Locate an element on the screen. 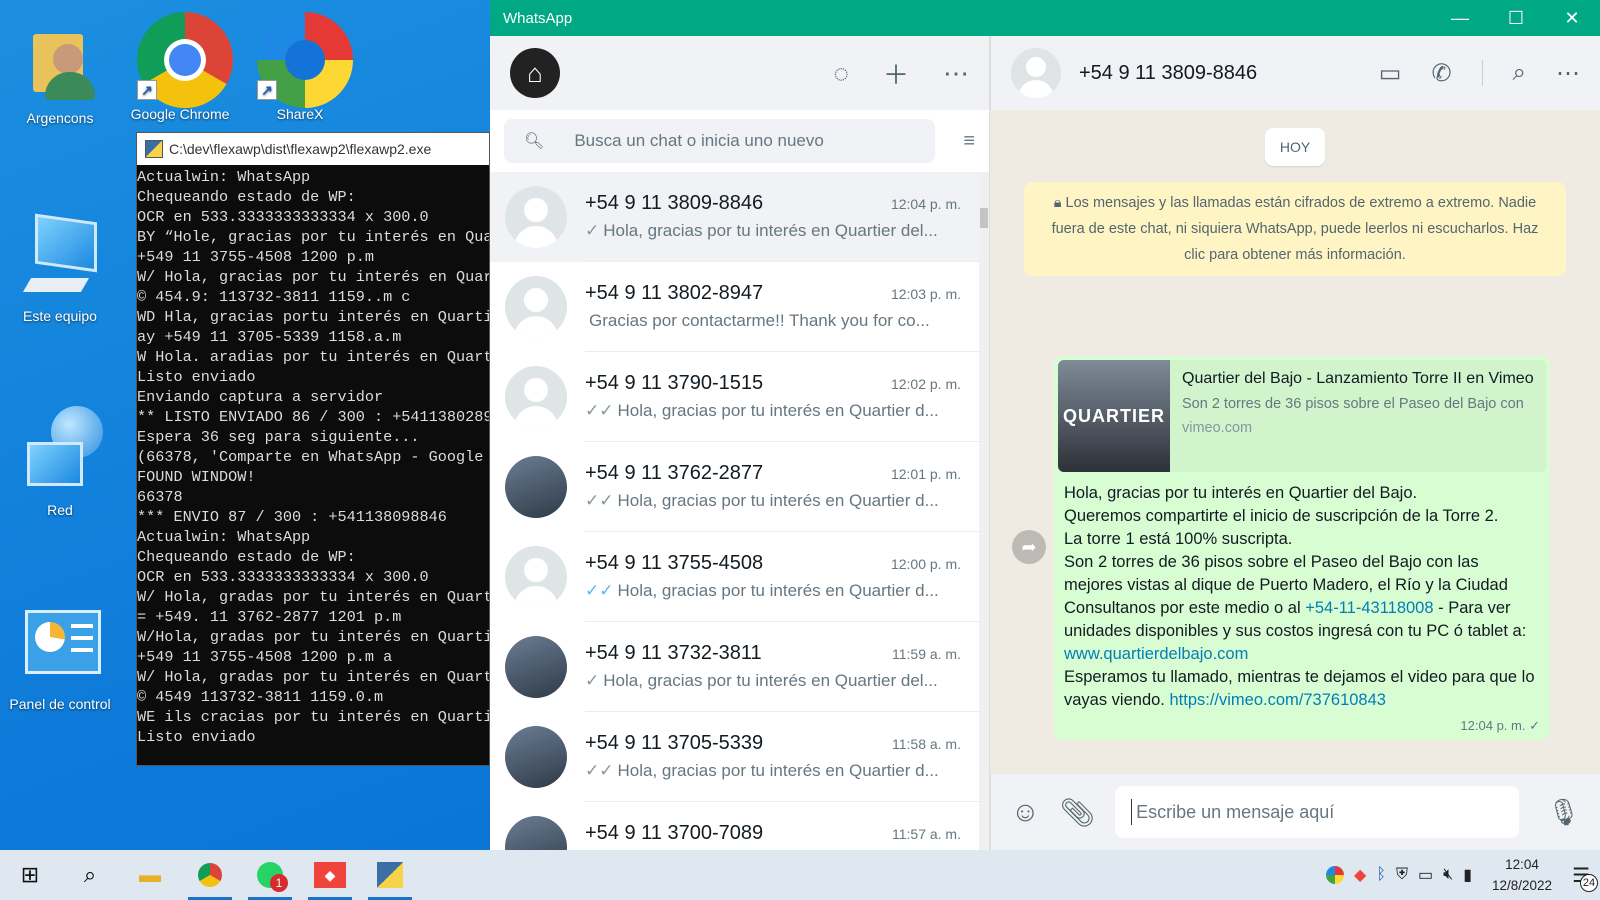 The height and width of the screenshot is (900, 1600). filter-icon: ≡ is located at coordinates (955, 141).